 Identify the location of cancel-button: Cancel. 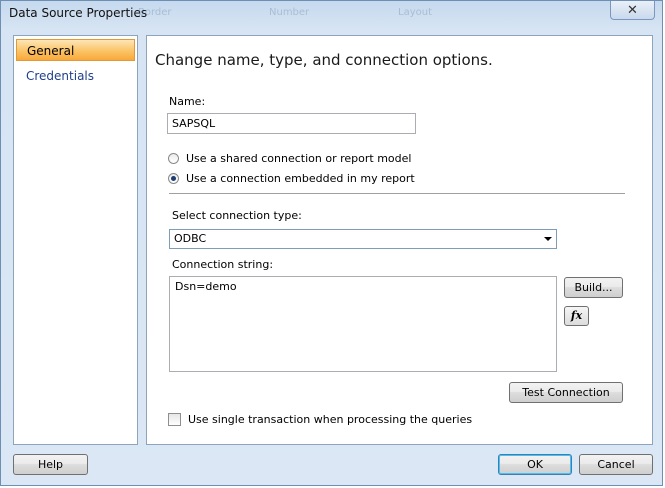
(616, 464).